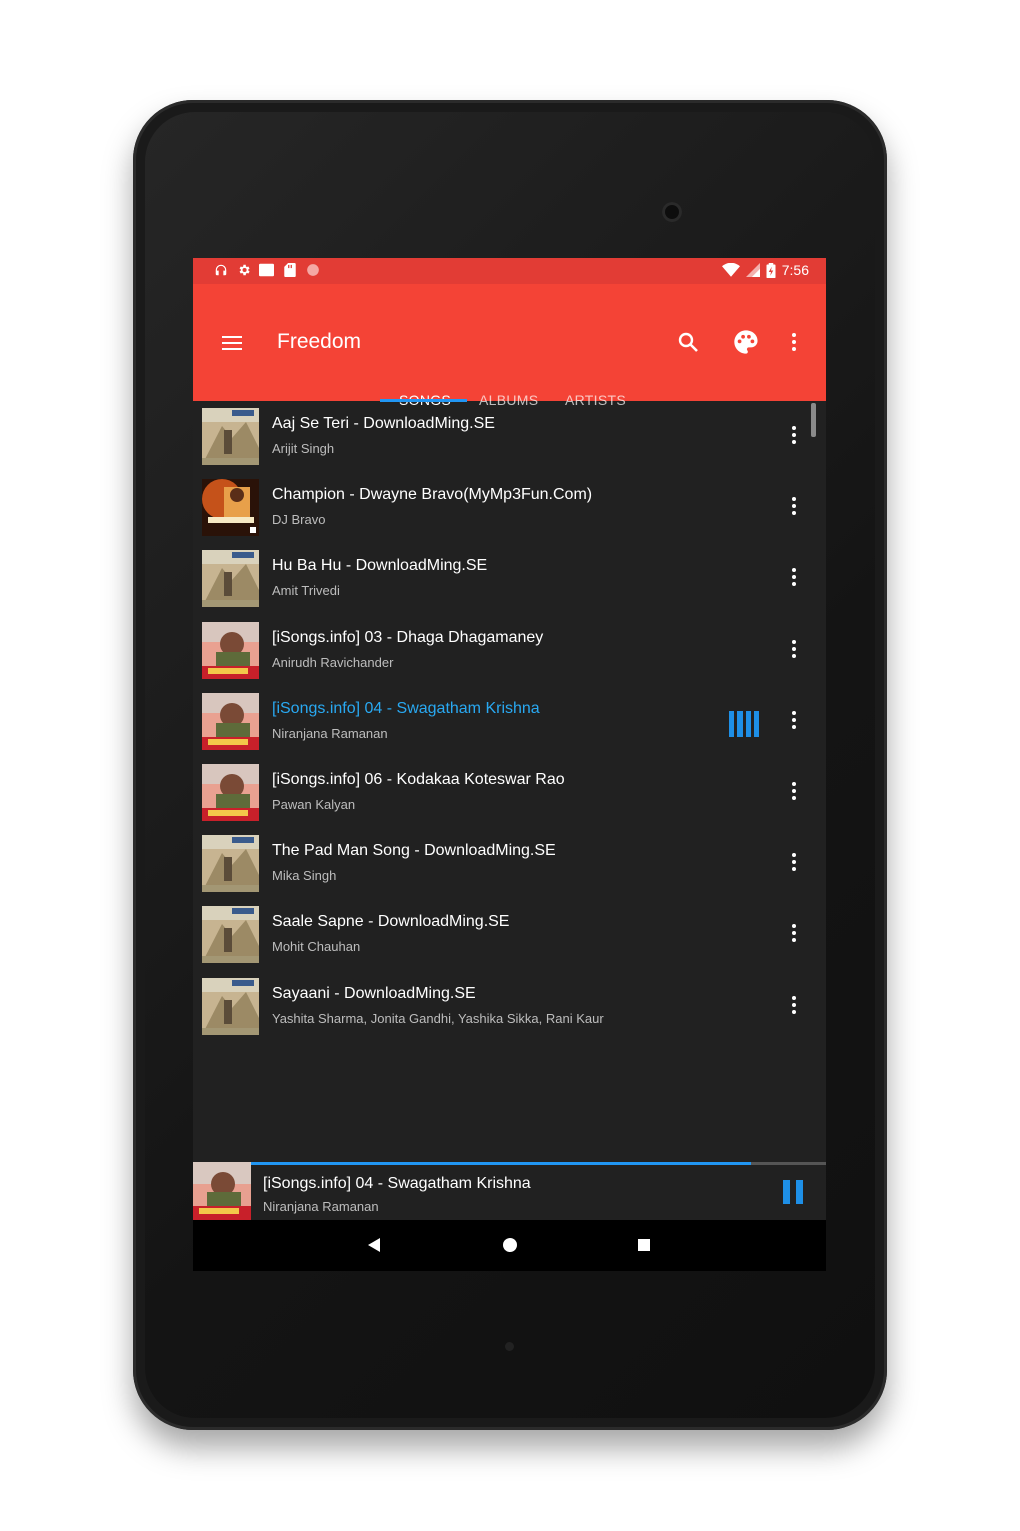 This screenshot has height=1531, width=1020. What do you see at coordinates (509, 578) in the screenshot?
I see `song-row: Hu Ba Hu - DownloadMing.SE Amit Trivedi` at bounding box center [509, 578].